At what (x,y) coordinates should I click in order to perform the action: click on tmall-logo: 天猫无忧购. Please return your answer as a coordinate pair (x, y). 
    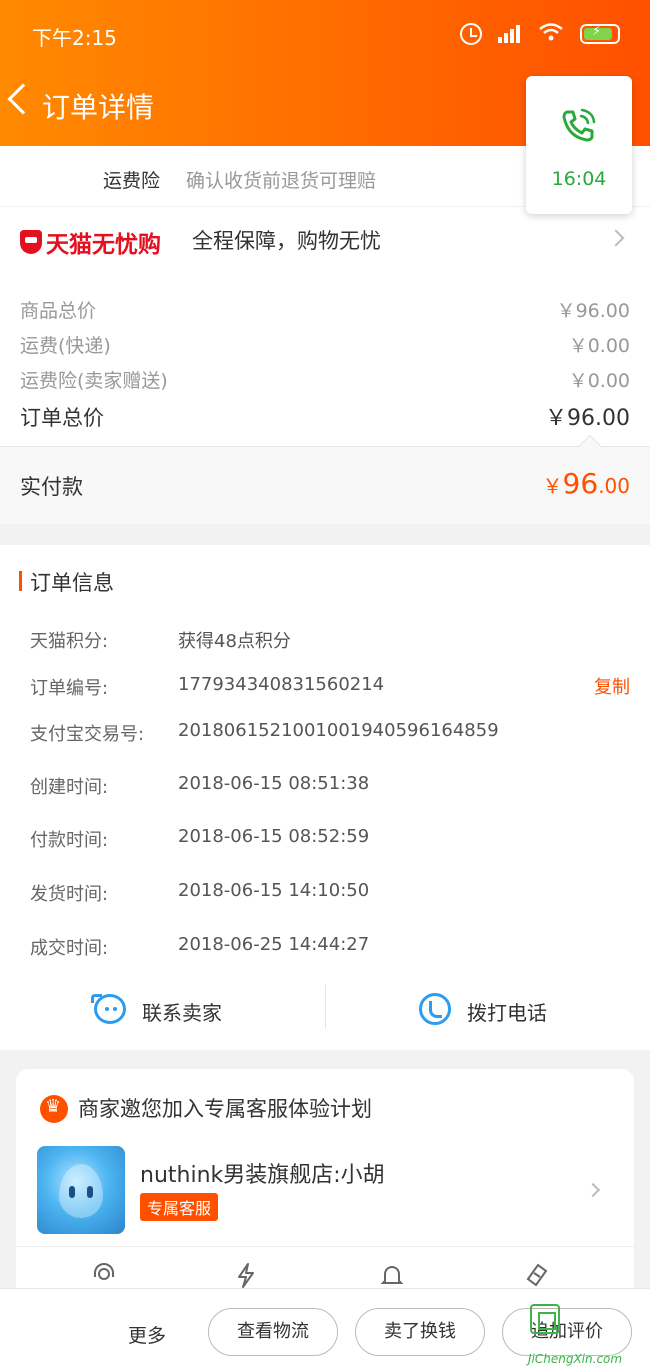
    Looking at the image, I should click on (90, 242).